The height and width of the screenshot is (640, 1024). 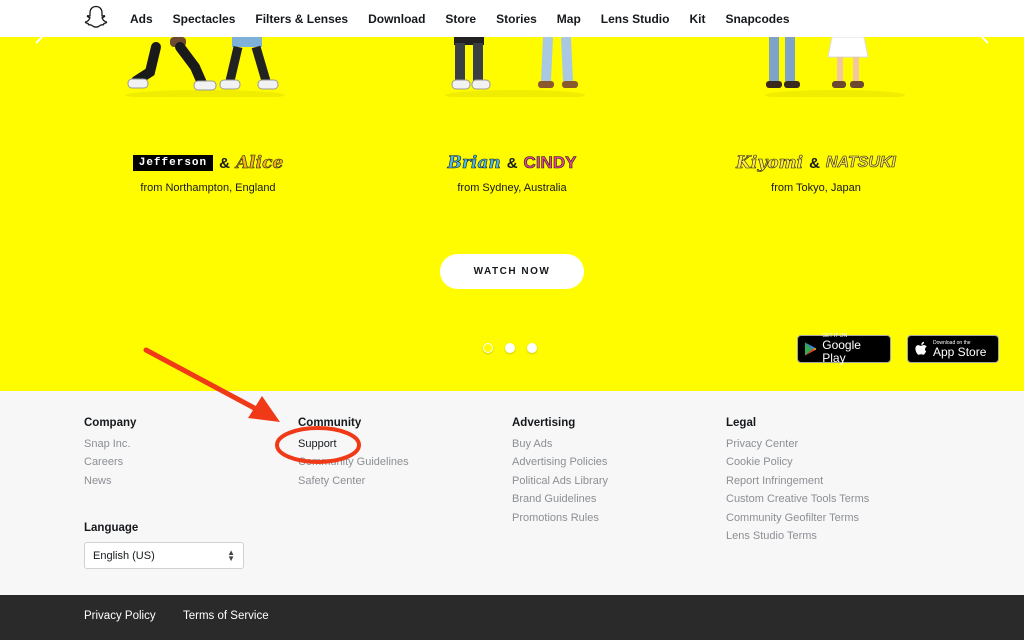 What do you see at coordinates (110, 444) in the screenshot?
I see `footer-link-snap-inc: Snap Inc.` at bounding box center [110, 444].